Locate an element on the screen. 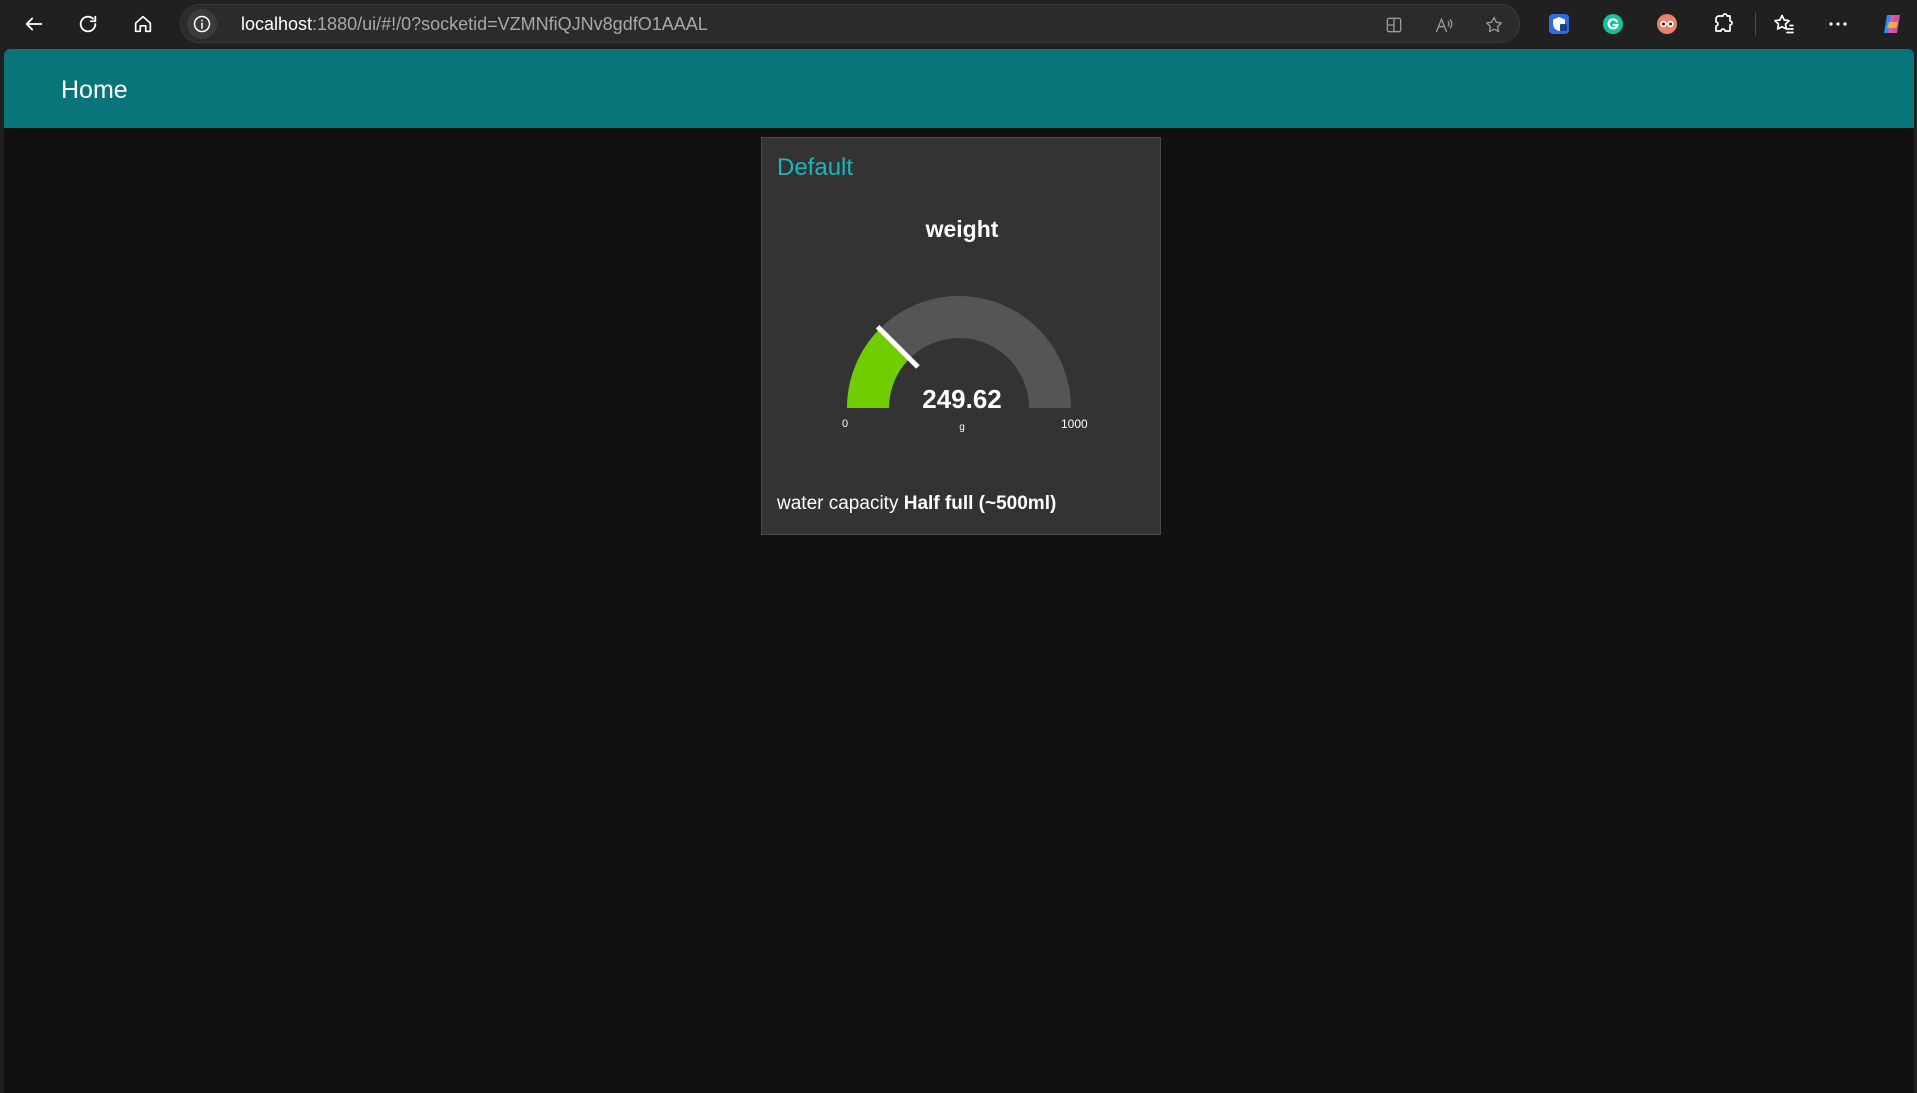 This screenshot has width=1917, height=1093. favorite-button is located at coordinates (1494, 25).